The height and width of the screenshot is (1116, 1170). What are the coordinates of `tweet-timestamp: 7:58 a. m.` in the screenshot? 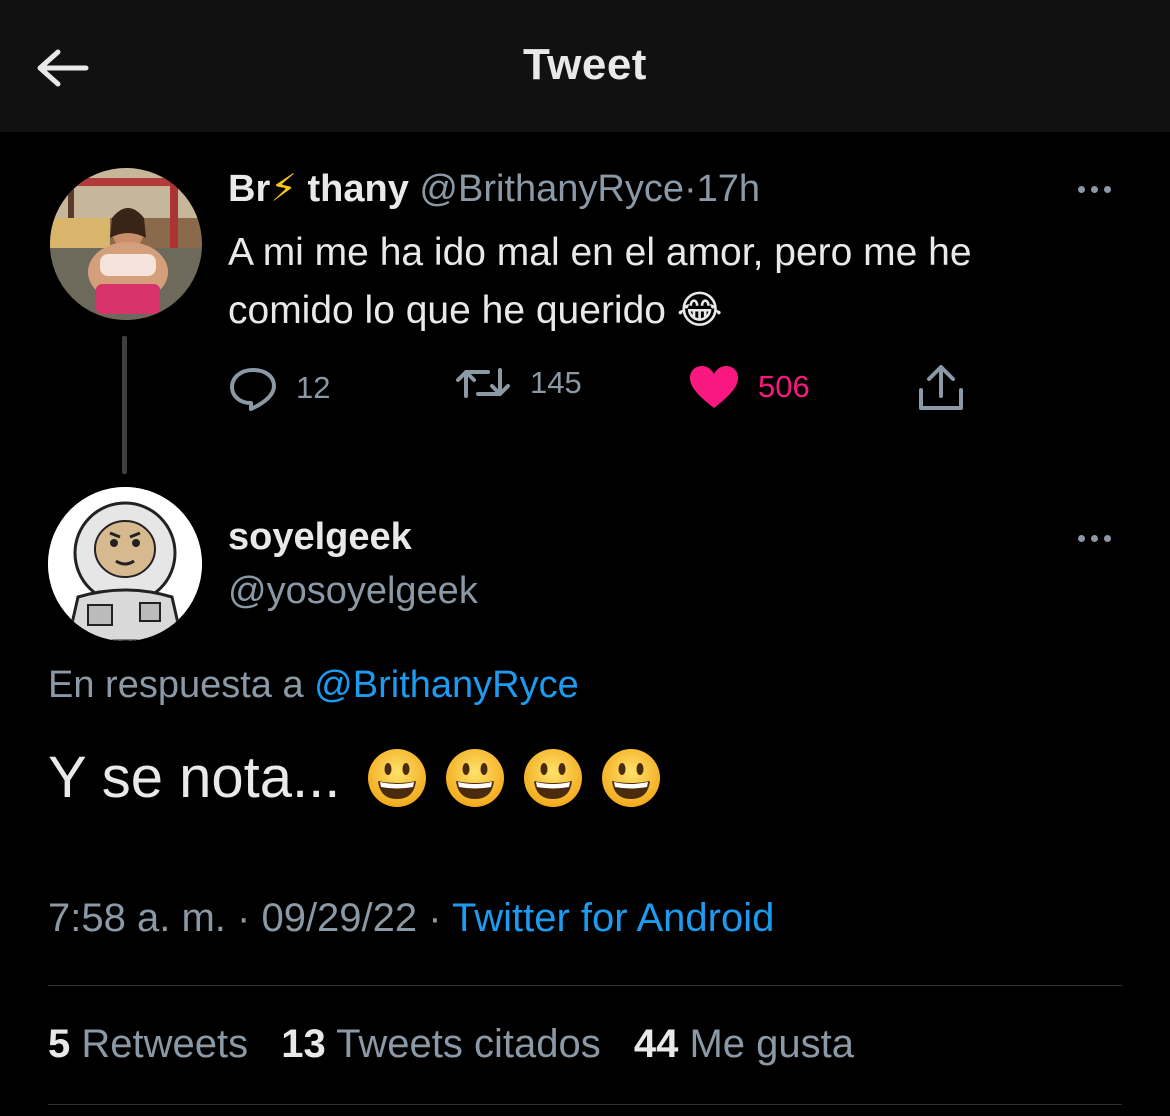 It's located at (137, 918).